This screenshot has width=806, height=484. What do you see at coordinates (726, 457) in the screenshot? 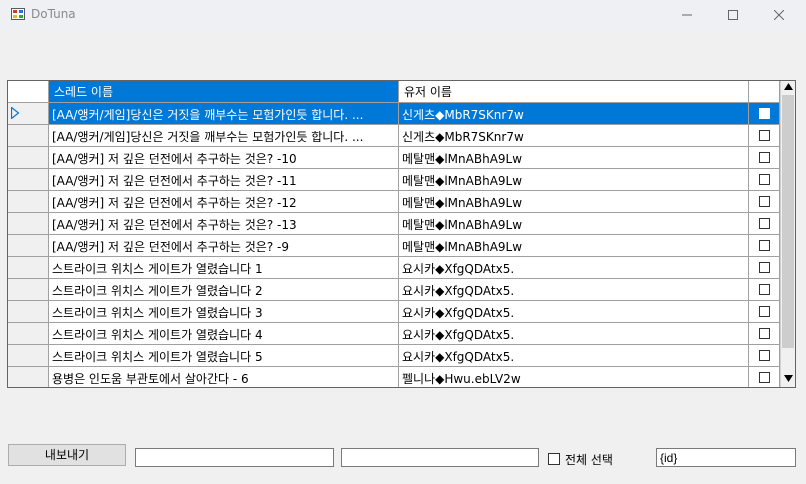
I see `id-format-input` at bounding box center [726, 457].